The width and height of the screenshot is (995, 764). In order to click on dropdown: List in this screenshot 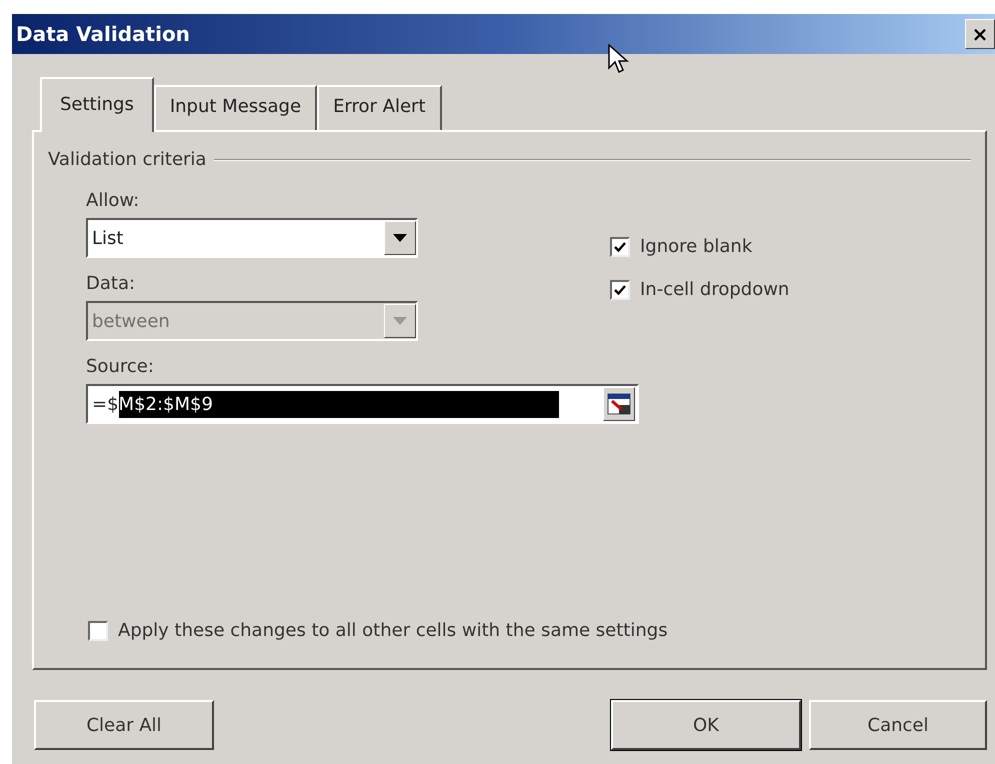, I will do `click(252, 238)`.